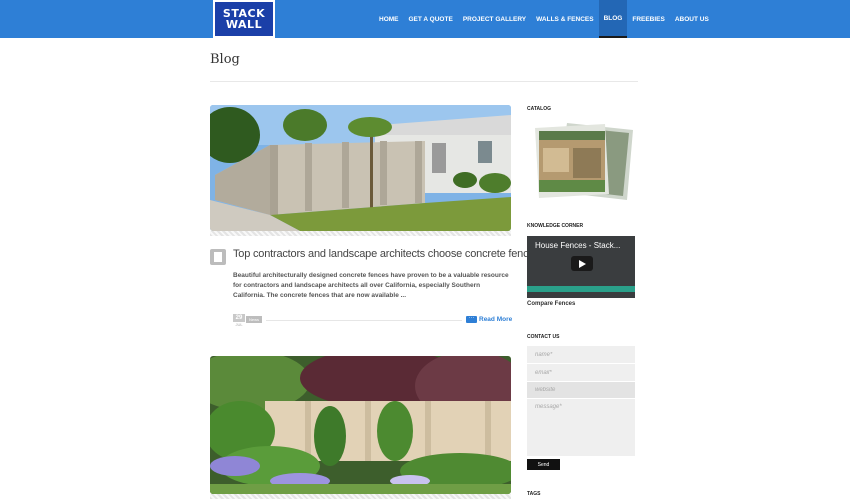 This screenshot has height=500, width=850. I want to click on stackwall-logo: STACK WALL, so click(244, 19).